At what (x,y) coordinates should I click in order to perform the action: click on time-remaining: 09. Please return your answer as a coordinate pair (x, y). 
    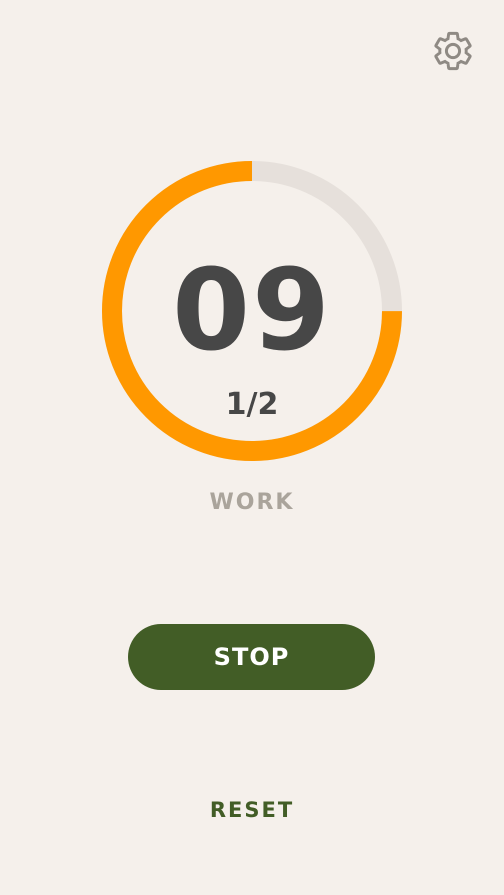
    Looking at the image, I should click on (252, 311).